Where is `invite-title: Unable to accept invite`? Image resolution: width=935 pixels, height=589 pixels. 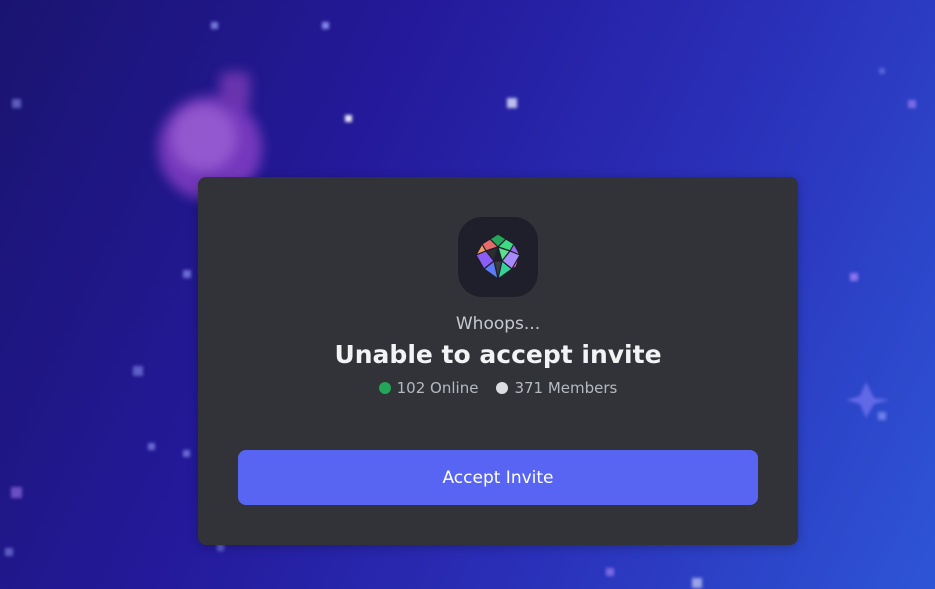
invite-title: Unable to accept invite is located at coordinates (498, 354).